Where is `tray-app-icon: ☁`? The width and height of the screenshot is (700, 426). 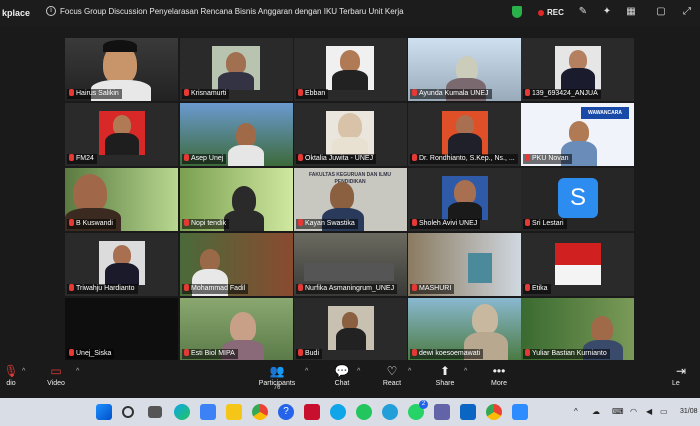 tray-app-icon: ☁ is located at coordinates (596, 411).